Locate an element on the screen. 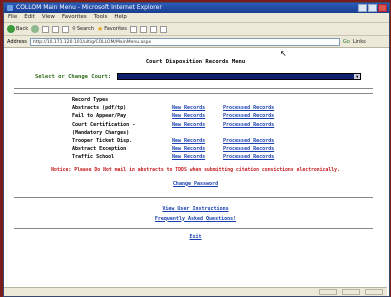 This screenshot has width=391, height=297. search-button: ⚲ Search is located at coordinates (83, 29).